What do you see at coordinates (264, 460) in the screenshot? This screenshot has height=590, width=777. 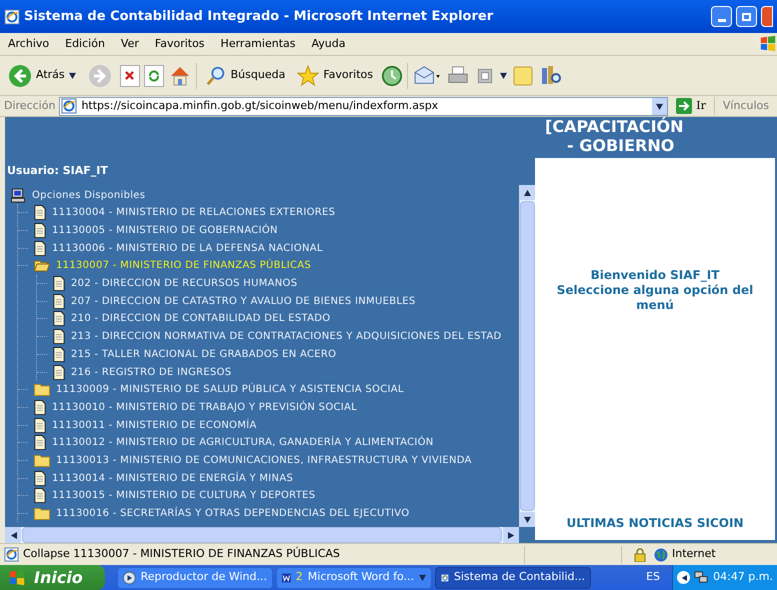 I see `tree-item: 11130013 - MINISTERIO DE COMUNICACIONES, INFRAESTRUCTURA Y VIVIENDA` at bounding box center [264, 460].